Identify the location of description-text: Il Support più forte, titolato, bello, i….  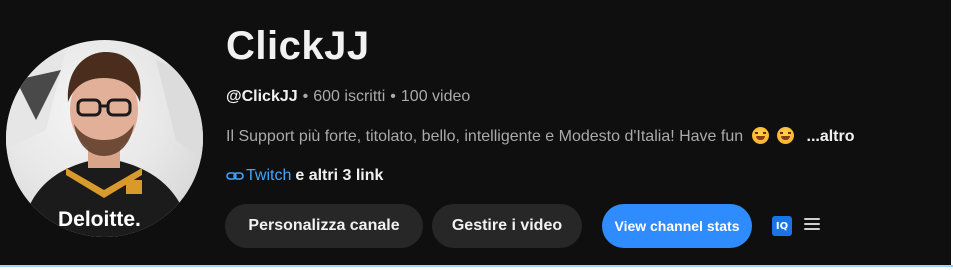
(485, 136).